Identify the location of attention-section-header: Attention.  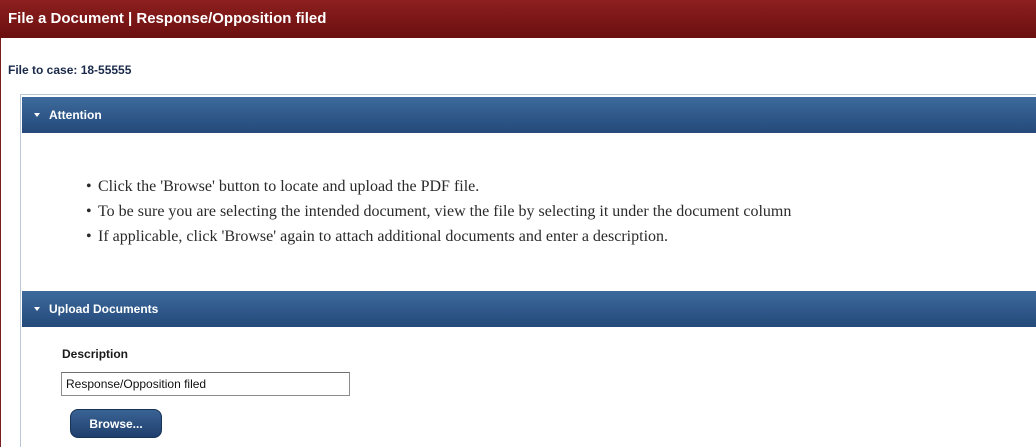
(529, 115).